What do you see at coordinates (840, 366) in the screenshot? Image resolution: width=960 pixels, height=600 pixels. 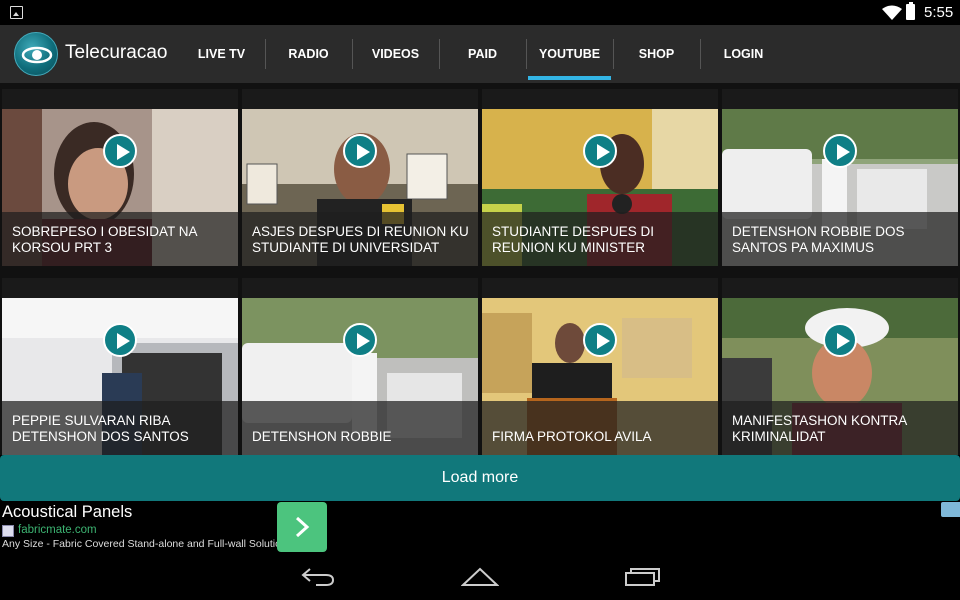 I see `video-card: MANIFESTASHON KONTRA KRIMINALIDAT` at bounding box center [840, 366].